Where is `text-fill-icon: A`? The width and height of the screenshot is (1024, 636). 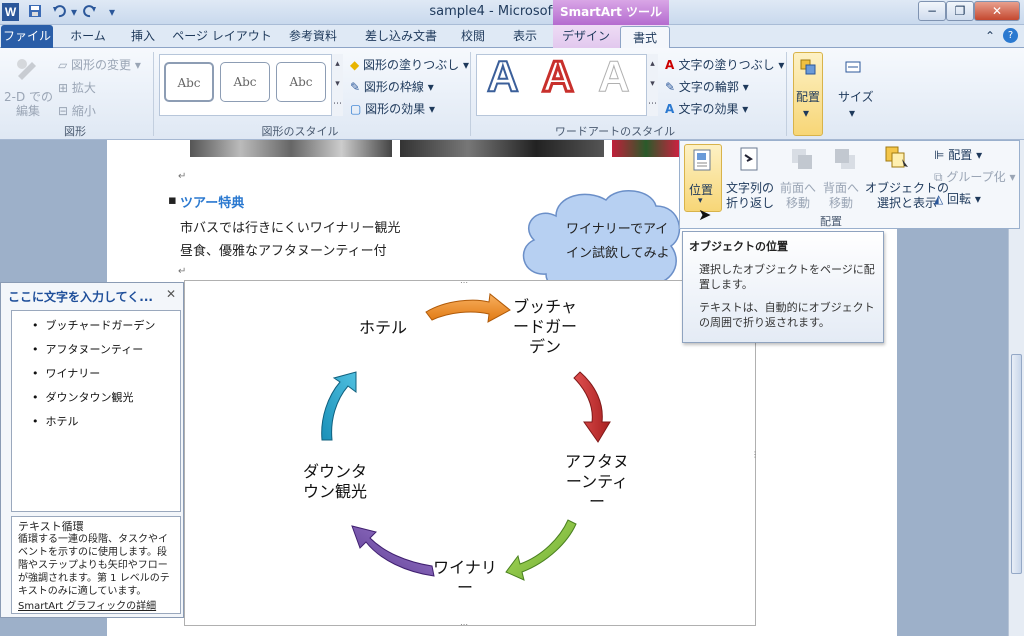 text-fill-icon: A is located at coordinates (672, 65).